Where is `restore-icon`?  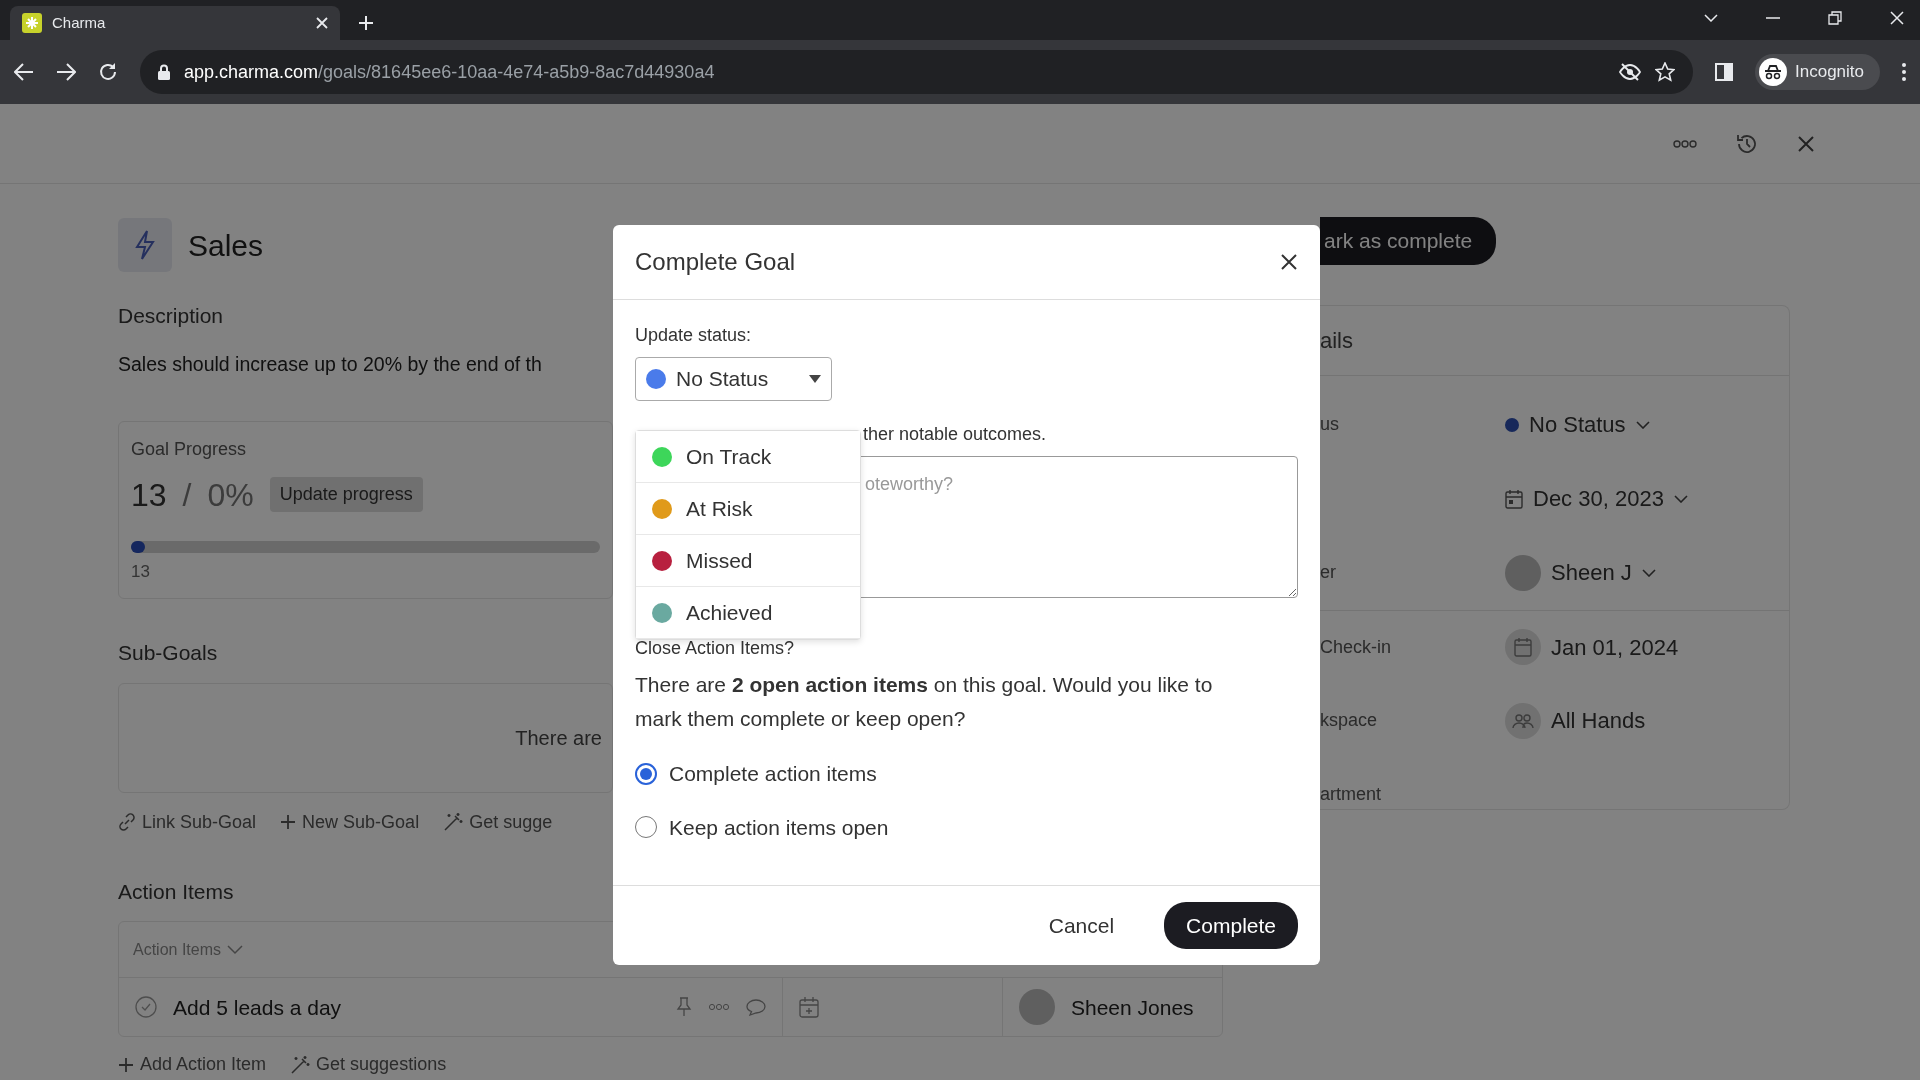 restore-icon is located at coordinates (1835, 18).